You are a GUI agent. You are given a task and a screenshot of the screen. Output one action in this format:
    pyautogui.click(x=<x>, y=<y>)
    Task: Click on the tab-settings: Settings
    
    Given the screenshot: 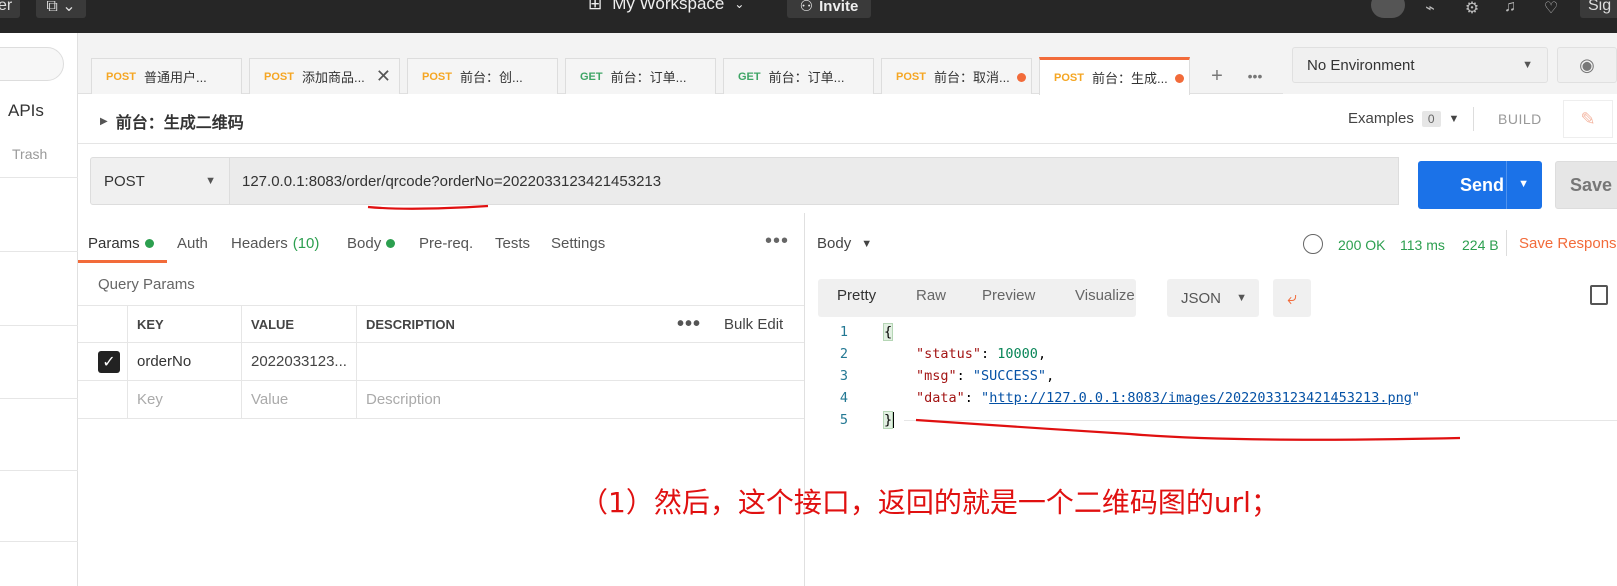 What is the action you would take?
    pyautogui.click(x=578, y=243)
    